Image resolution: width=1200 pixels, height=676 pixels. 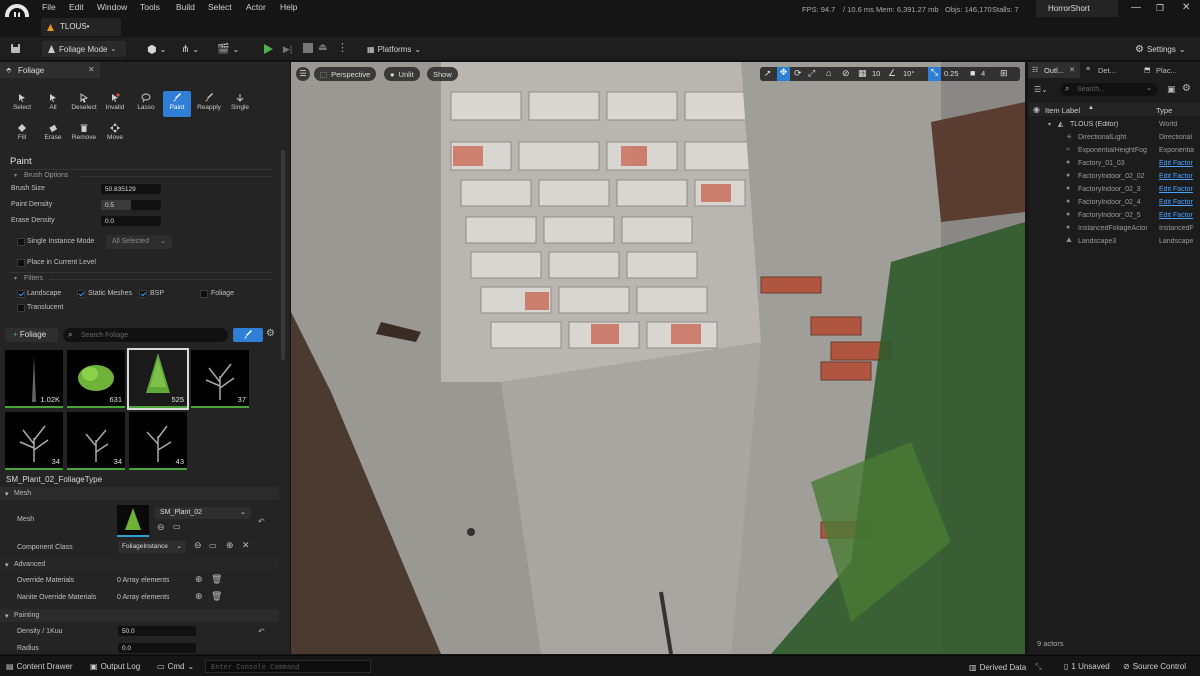 I want to click on add-icon: ⊕, so click(x=230, y=545).